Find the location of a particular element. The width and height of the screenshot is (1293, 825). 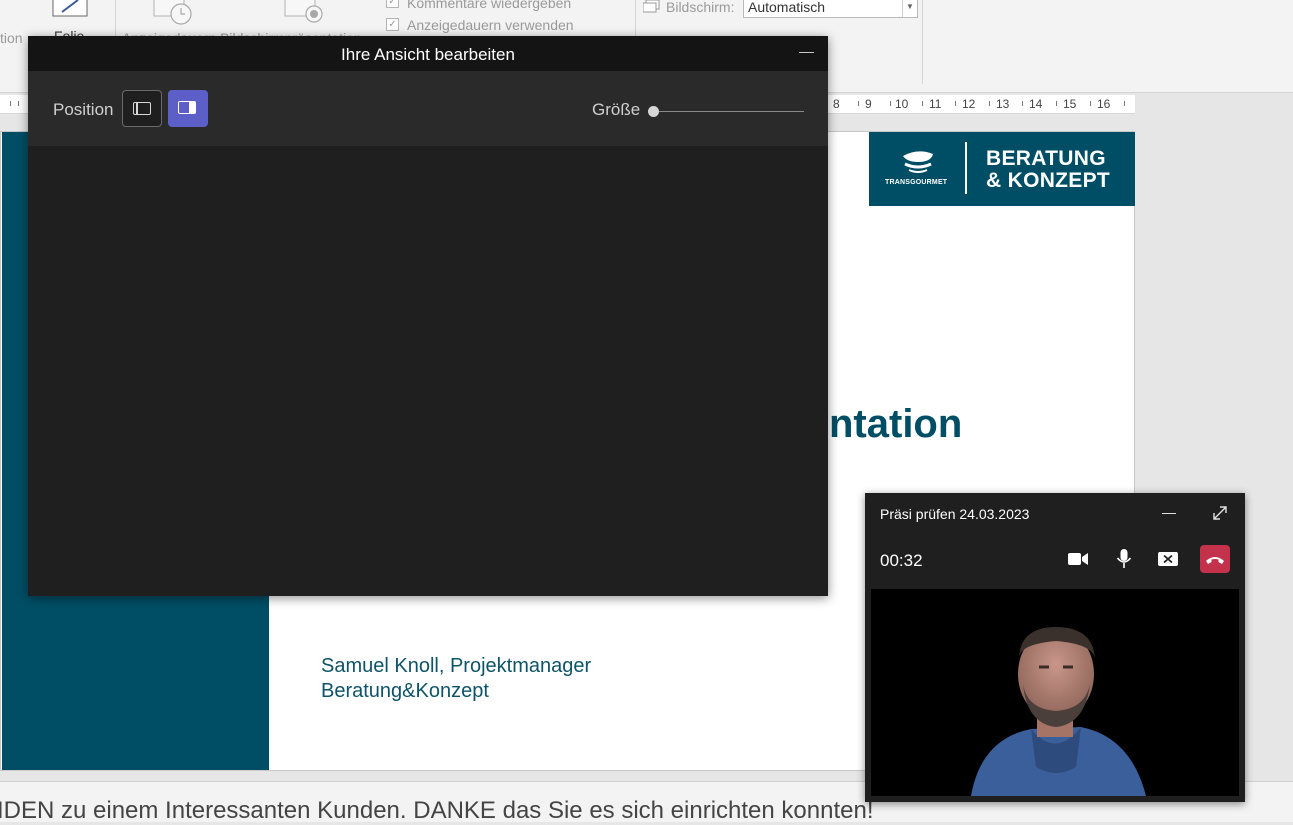

comments-checkbox: ✓ is located at coordinates (392, 4).